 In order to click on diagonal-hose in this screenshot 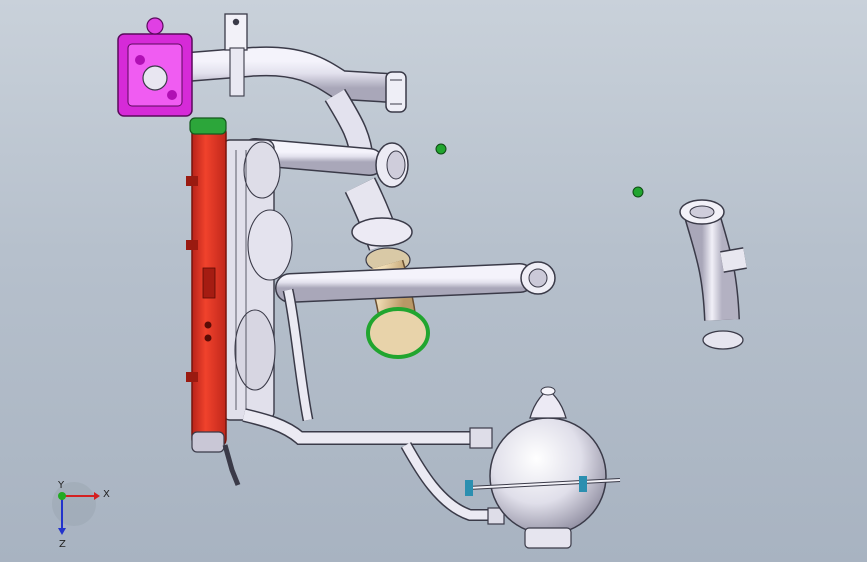, I will do `click(378, 225)`.